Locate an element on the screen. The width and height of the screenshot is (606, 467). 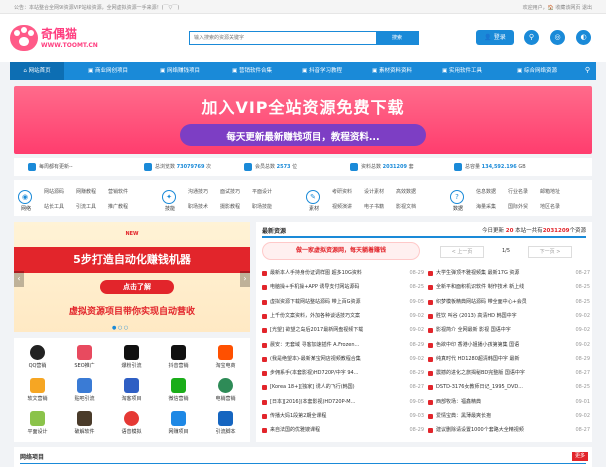
slider-dots: ● ○ ○ is located at coordinates (120, 328).